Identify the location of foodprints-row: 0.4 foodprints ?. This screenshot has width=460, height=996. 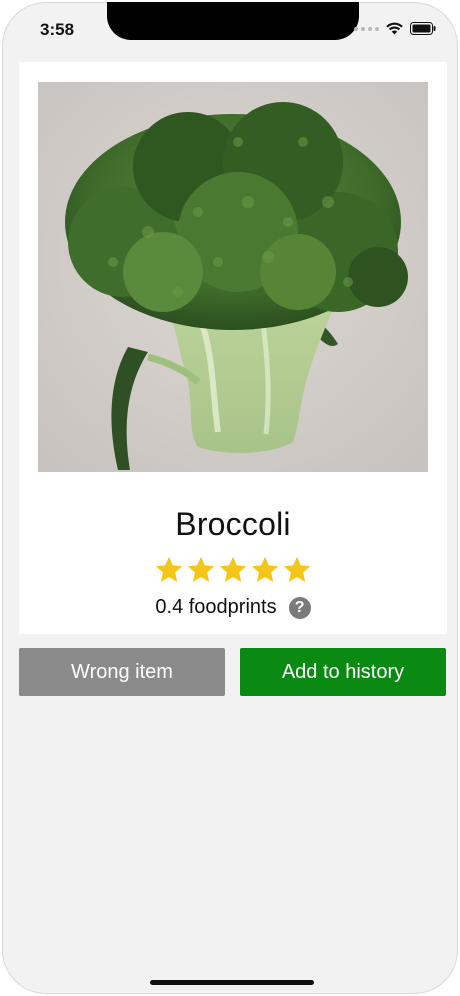
(233, 607).